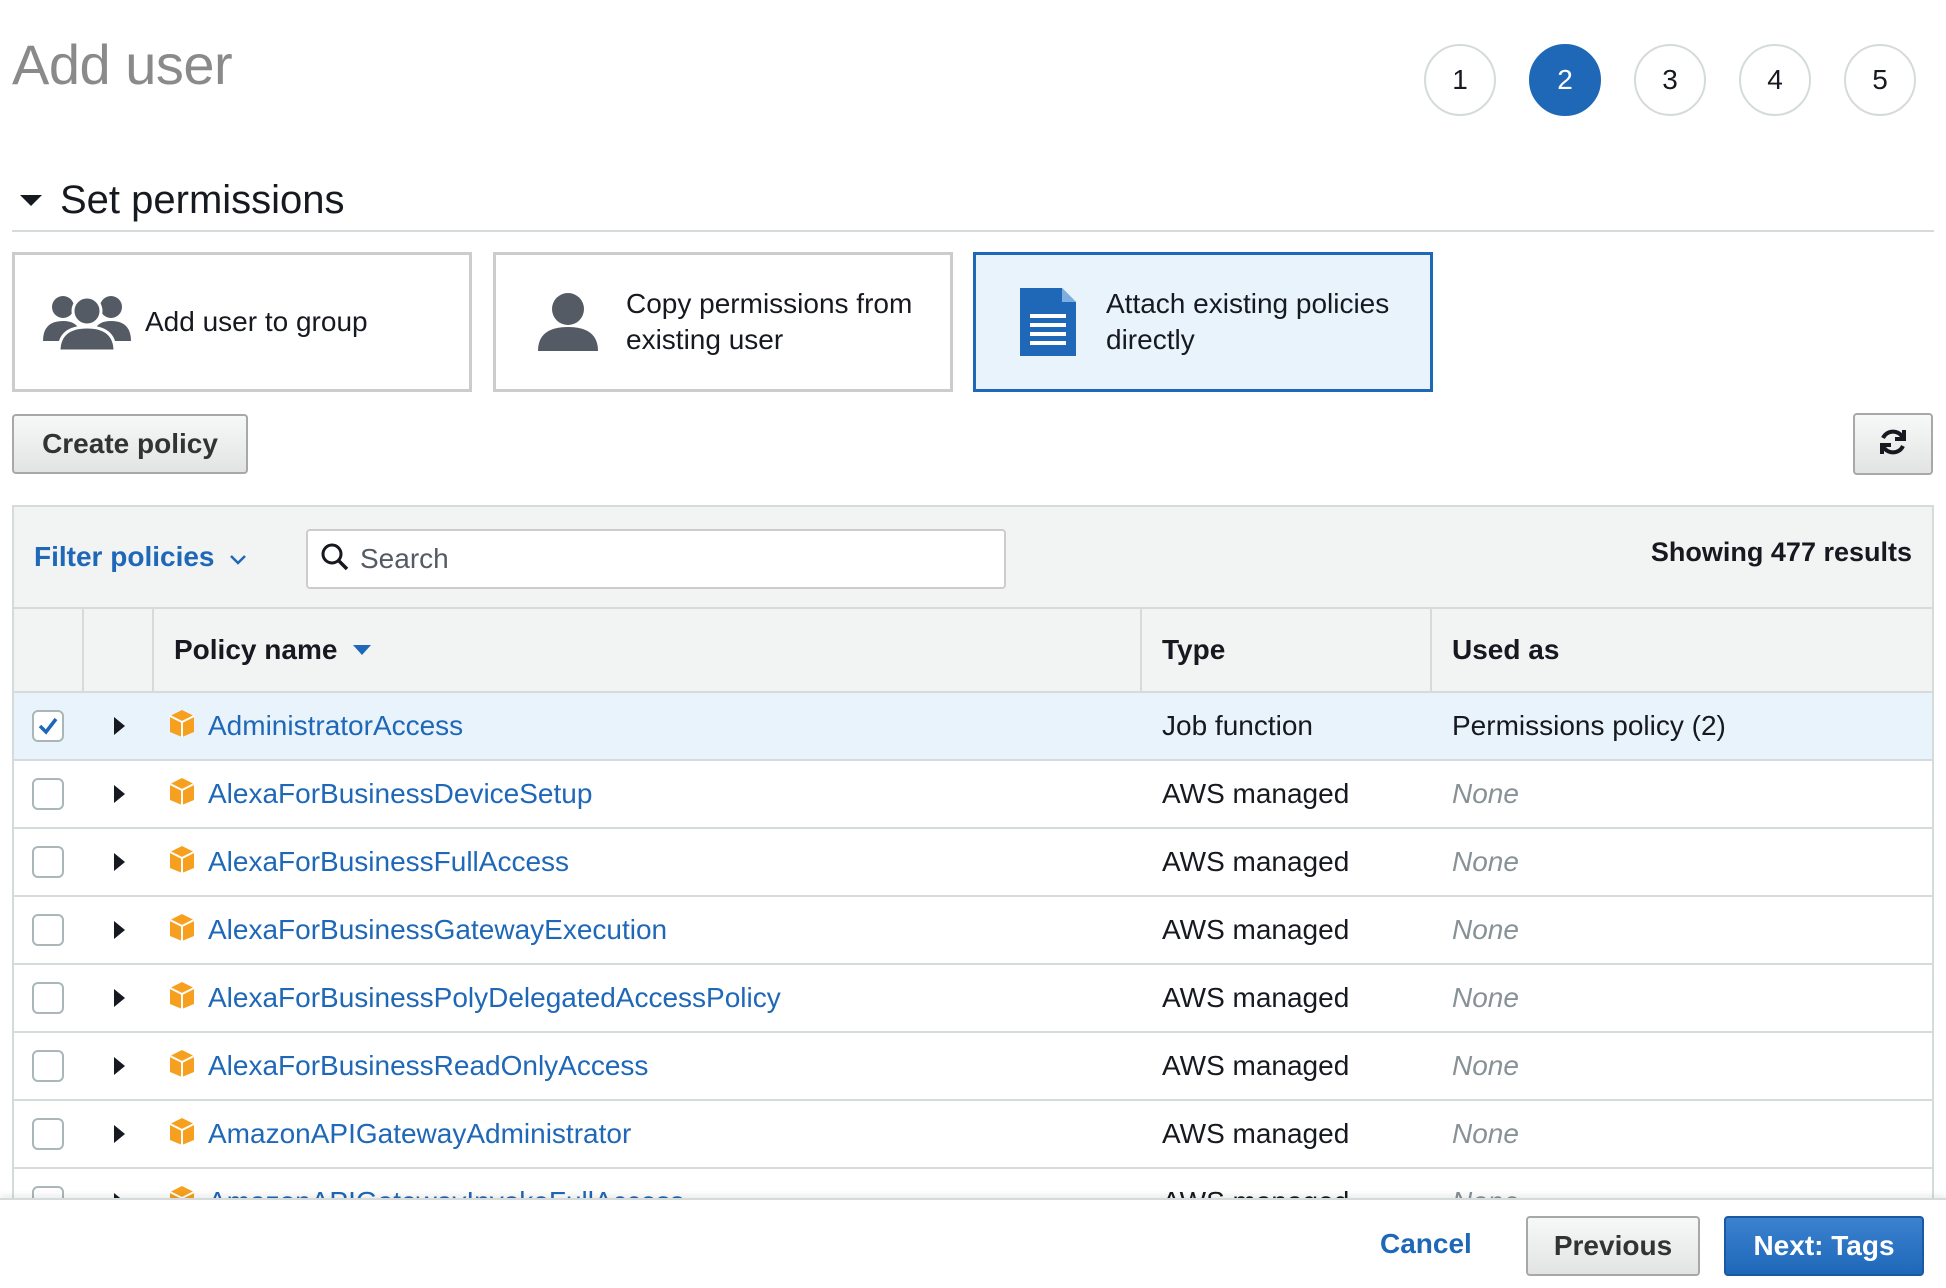 The width and height of the screenshot is (1946, 1288). What do you see at coordinates (1775, 80) in the screenshot?
I see `step-4: 4` at bounding box center [1775, 80].